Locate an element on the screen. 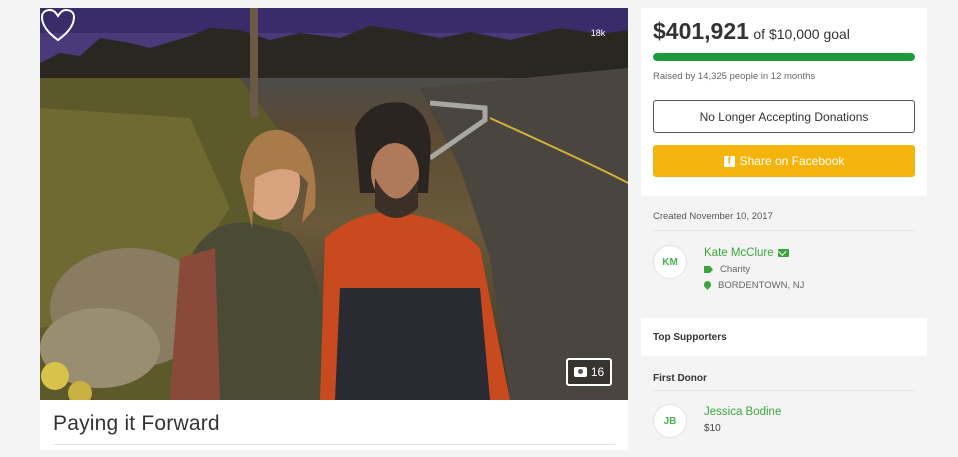 This screenshot has height=457, width=958. share-label: Share on Facebook is located at coordinates (792, 161).